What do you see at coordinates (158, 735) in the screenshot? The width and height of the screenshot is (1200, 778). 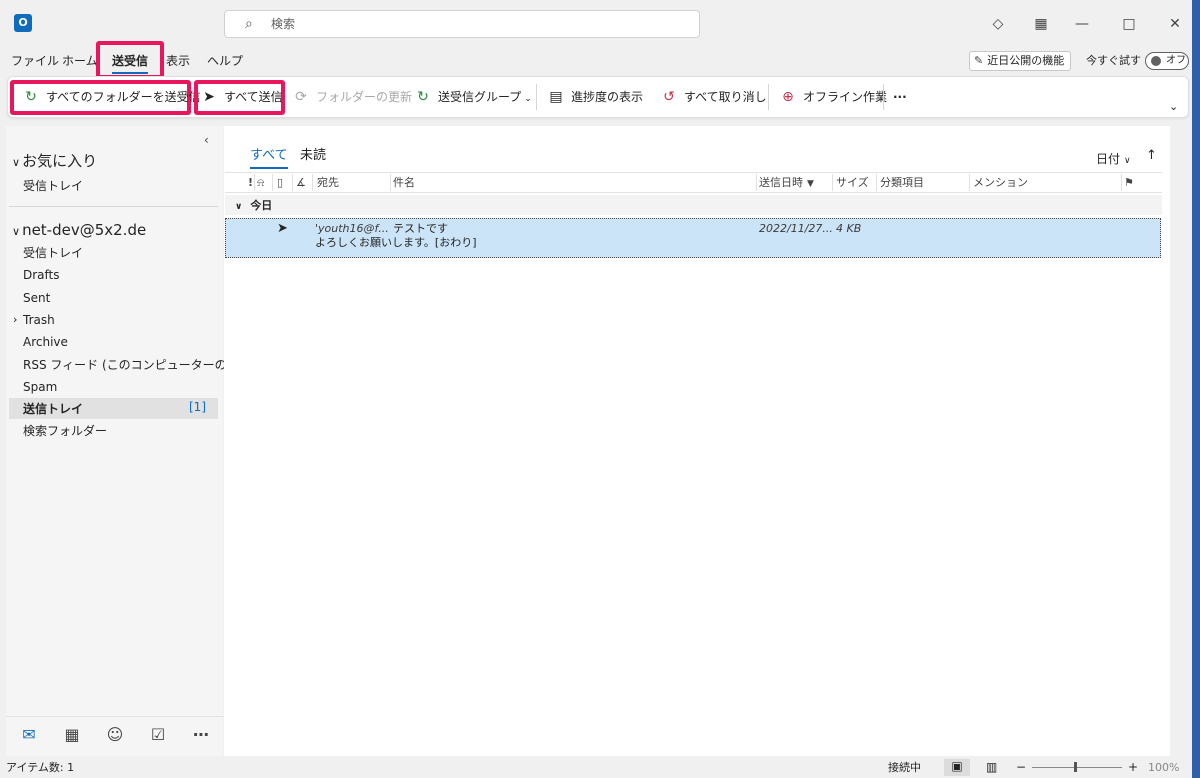 I see `tasks-icon: ☑` at bounding box center [158, 735].